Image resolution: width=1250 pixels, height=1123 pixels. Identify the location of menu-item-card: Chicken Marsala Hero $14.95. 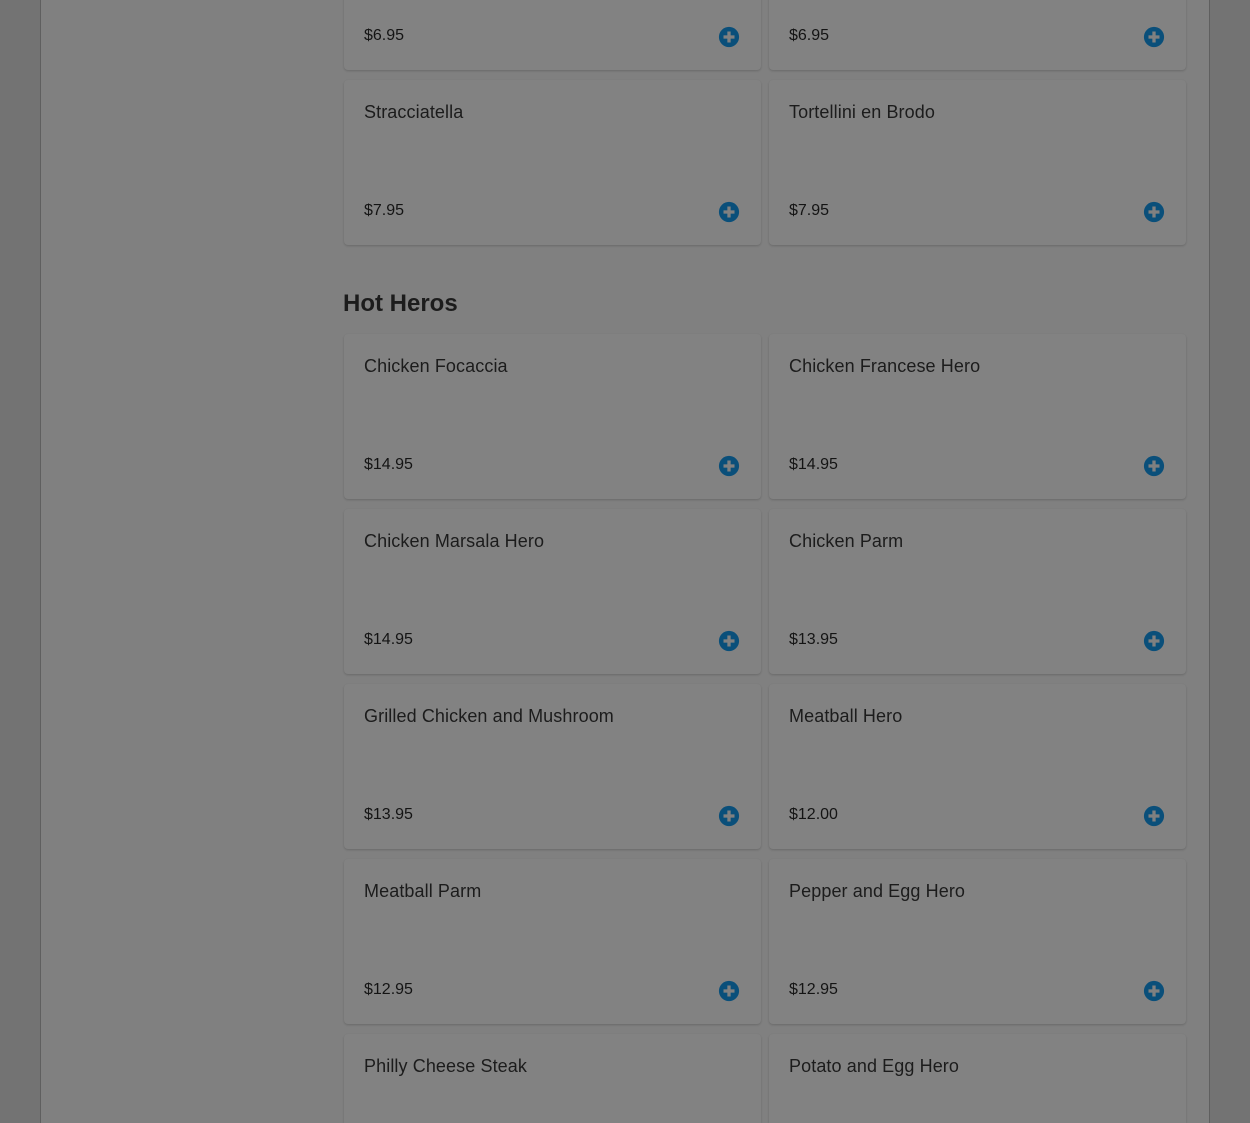
(552, 591).